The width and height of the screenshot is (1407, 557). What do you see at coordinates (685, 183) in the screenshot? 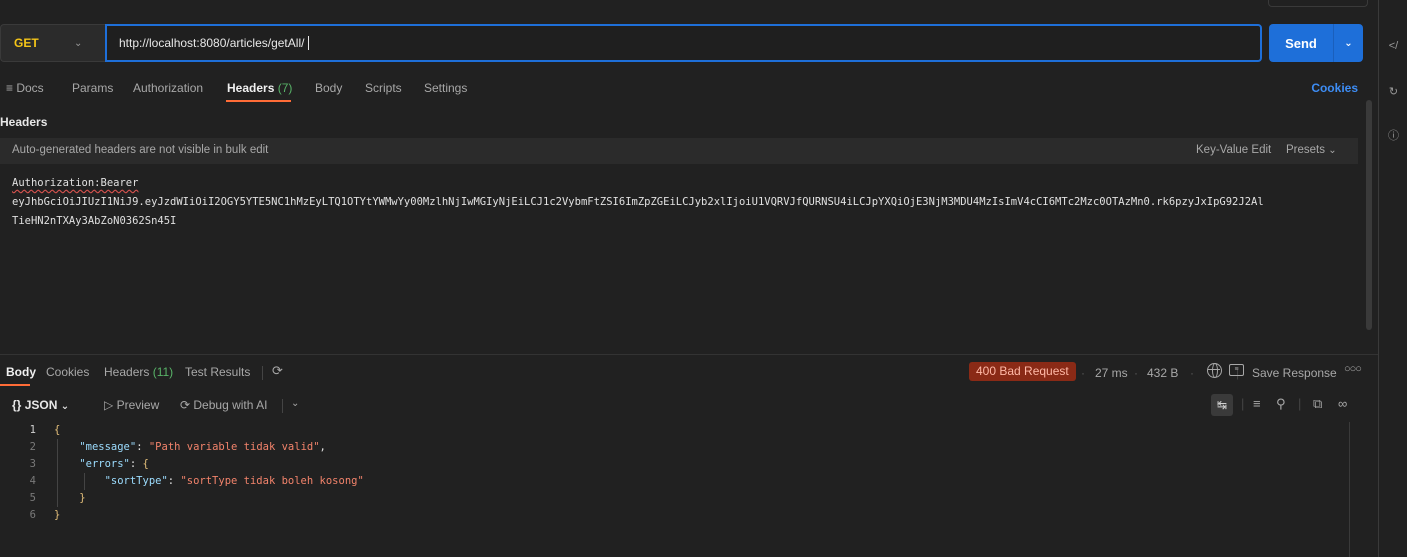
I see `bulk-line: Authorization:Bearer` at bounding box center [685, 183].